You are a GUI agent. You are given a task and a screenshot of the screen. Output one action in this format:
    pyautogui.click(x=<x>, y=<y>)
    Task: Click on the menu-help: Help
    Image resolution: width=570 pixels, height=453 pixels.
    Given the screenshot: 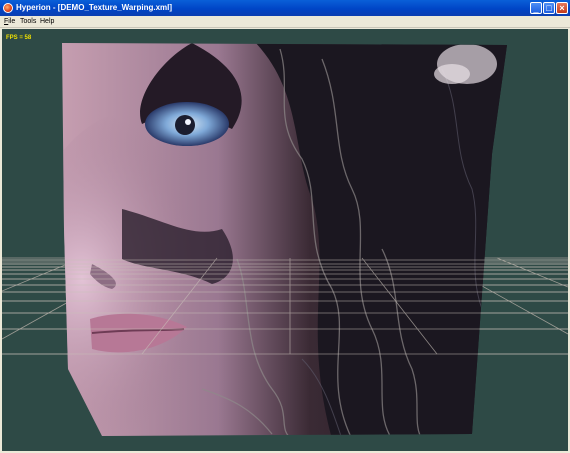 What is the action you would take?
    pyautogui.click(x=47, y=21)
    